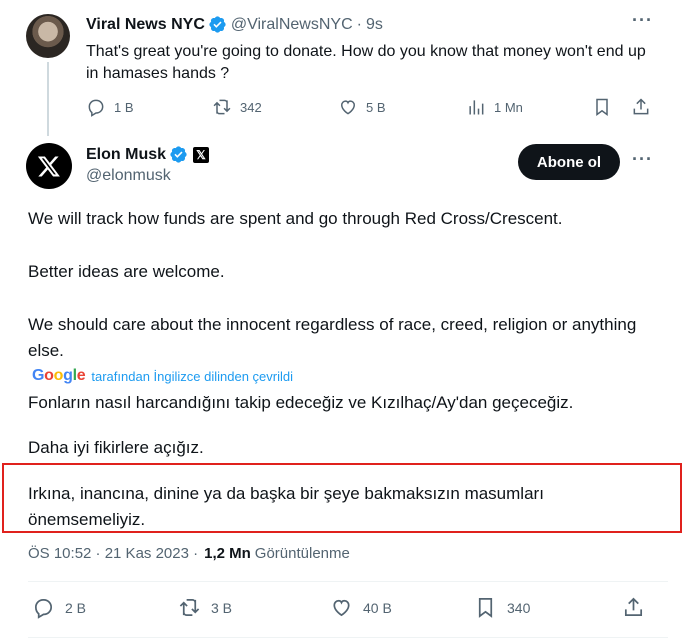 The width and height of the screenshot is (696, 641). I want to click on author-name: Elon Musk, so click(126, 155).